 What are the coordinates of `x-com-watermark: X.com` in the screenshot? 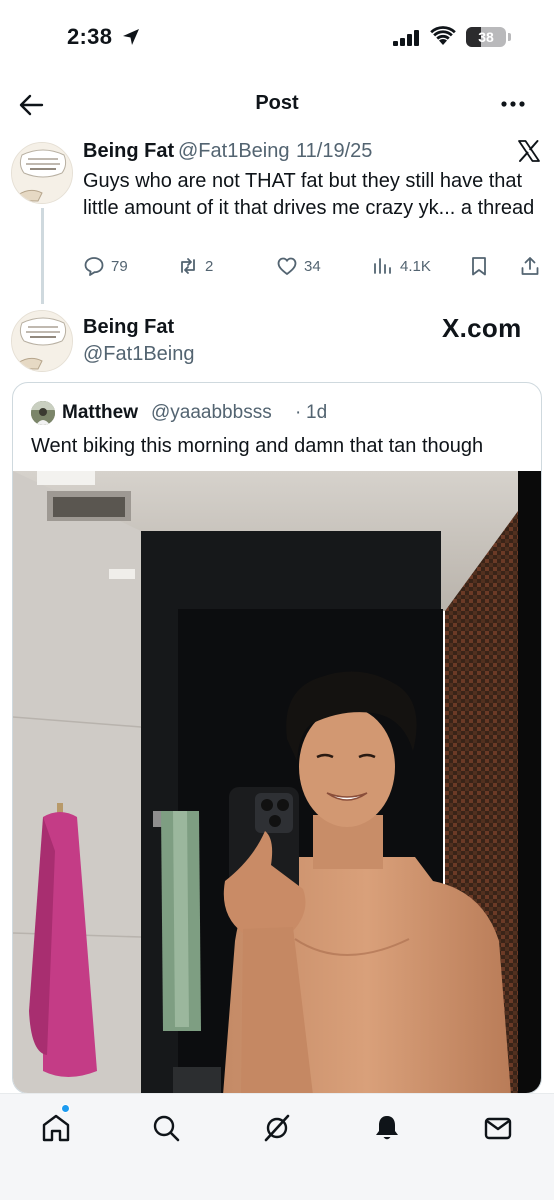 It's located at (482, 328).